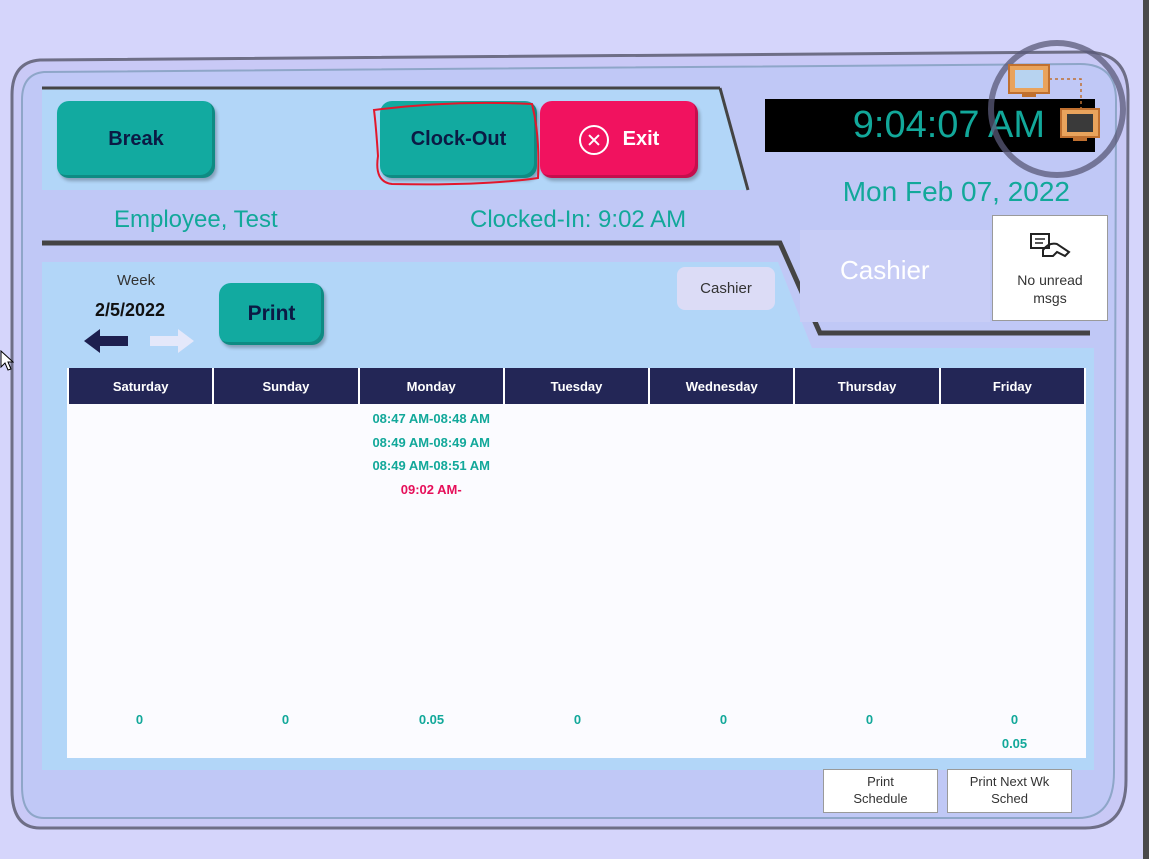  I want to click on print-schedule-button: Print Schedule, so click(880, 791).